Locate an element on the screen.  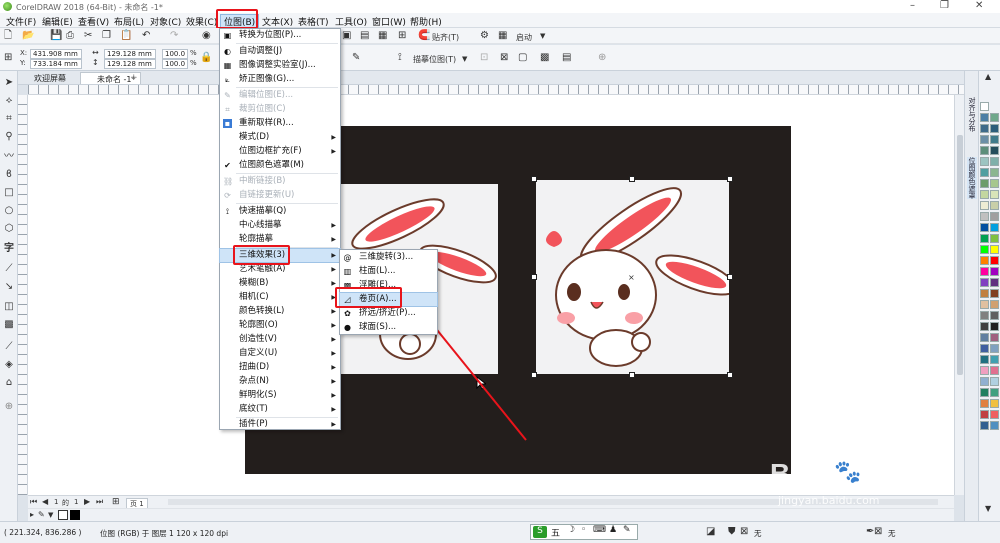
handle-top-right is located at coordinates (730, 179).